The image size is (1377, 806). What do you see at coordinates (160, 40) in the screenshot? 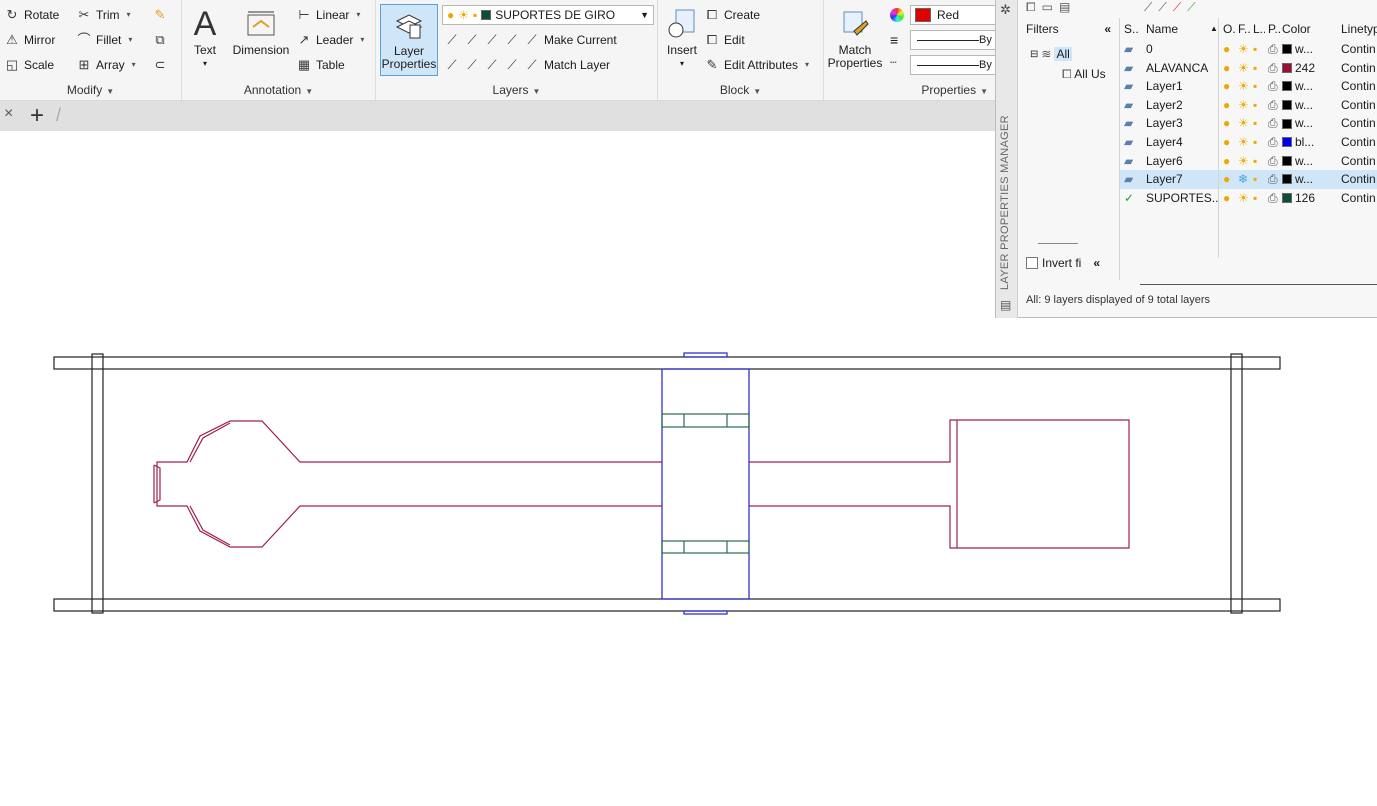
I see `copy-button: ⧉` at bounding box center [160, 40].